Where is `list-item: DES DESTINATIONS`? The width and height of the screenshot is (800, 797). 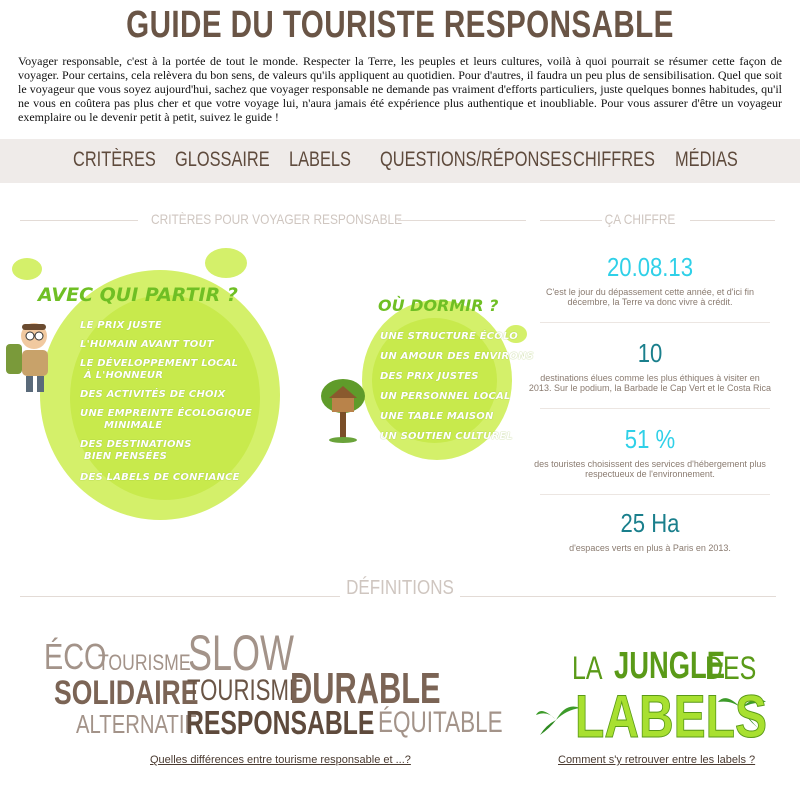 list-item: DES DESTINATIONS is located at coordinates (166, 445).